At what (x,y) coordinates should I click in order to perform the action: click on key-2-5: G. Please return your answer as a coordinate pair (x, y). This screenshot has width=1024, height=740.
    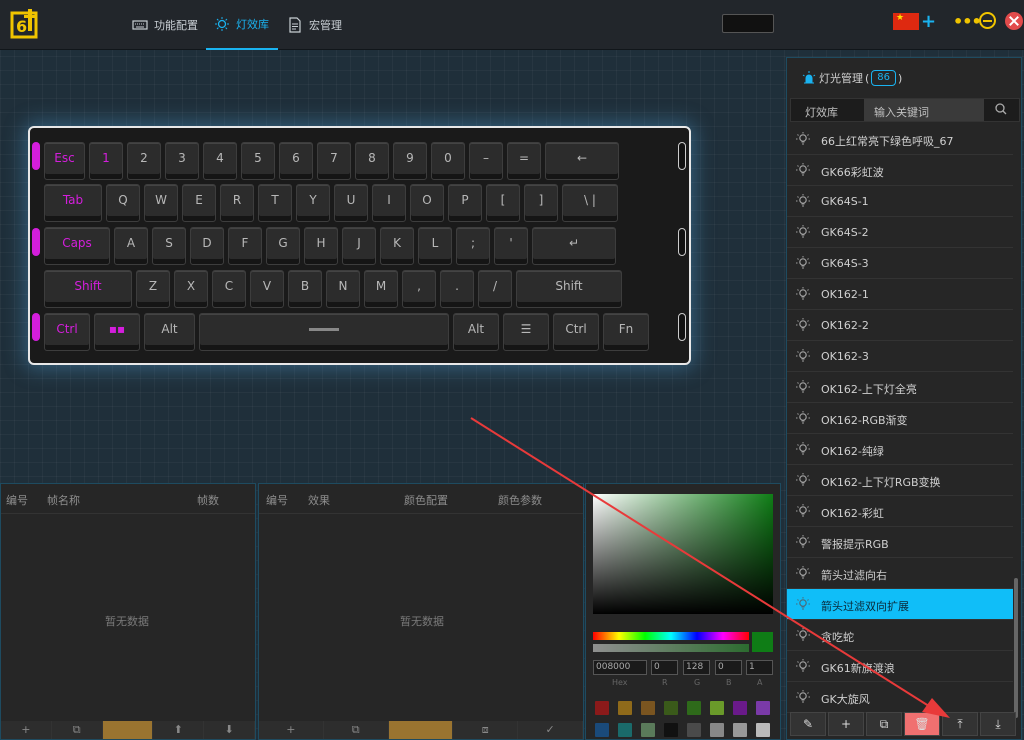
    Looking at the image, I should click on (283, 246).